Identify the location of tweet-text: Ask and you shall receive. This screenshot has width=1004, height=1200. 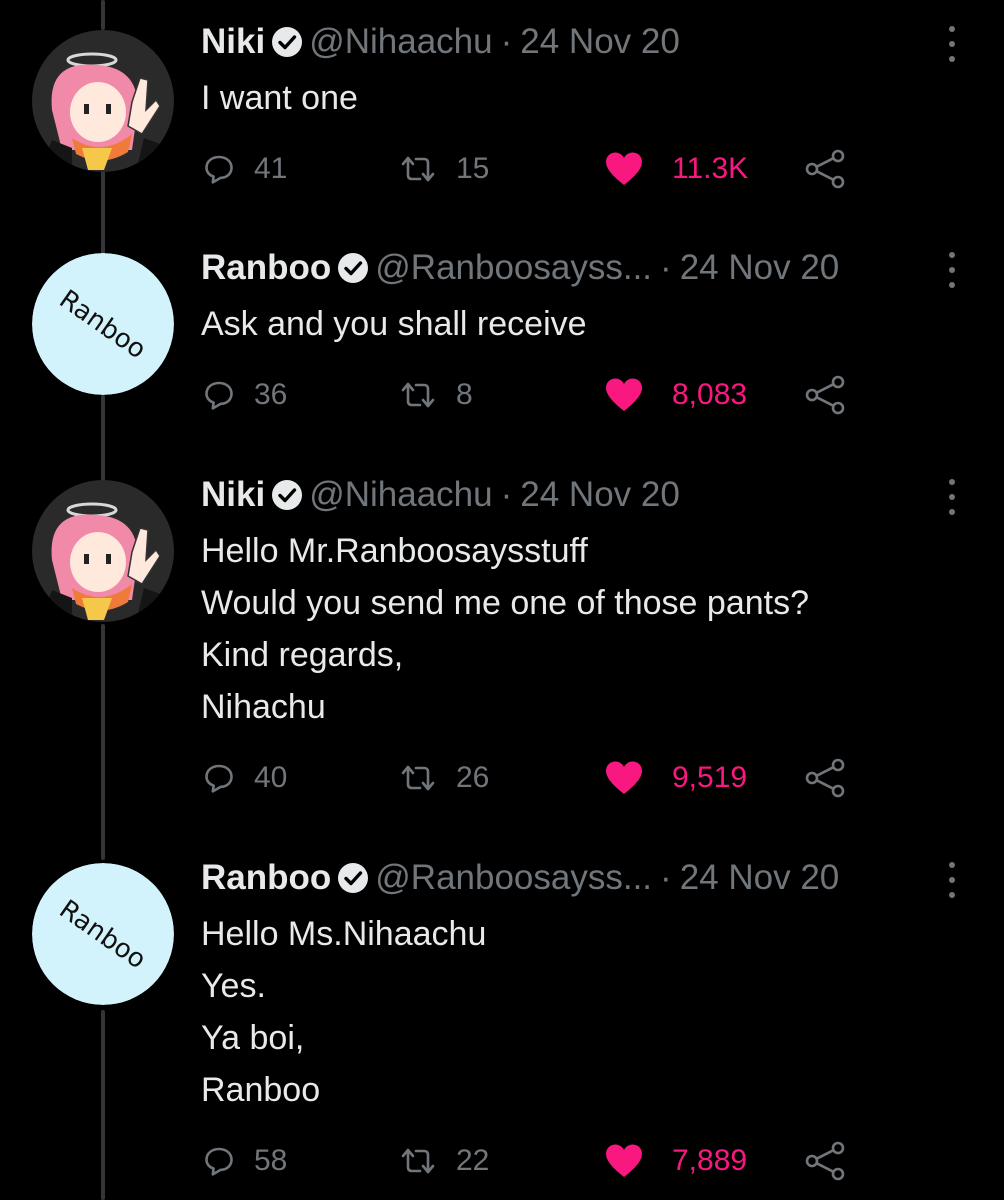
(581, 324).